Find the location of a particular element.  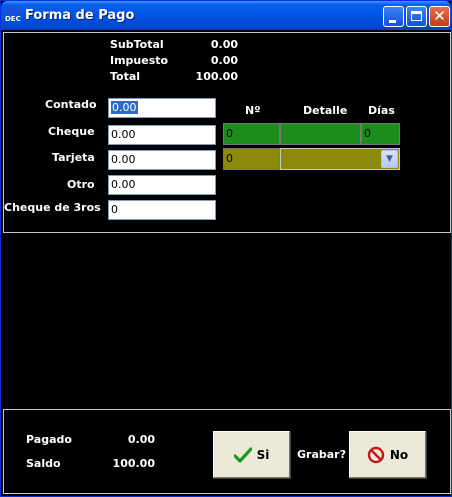

saldo-label: Saldo is located at coordinates (43, 463).